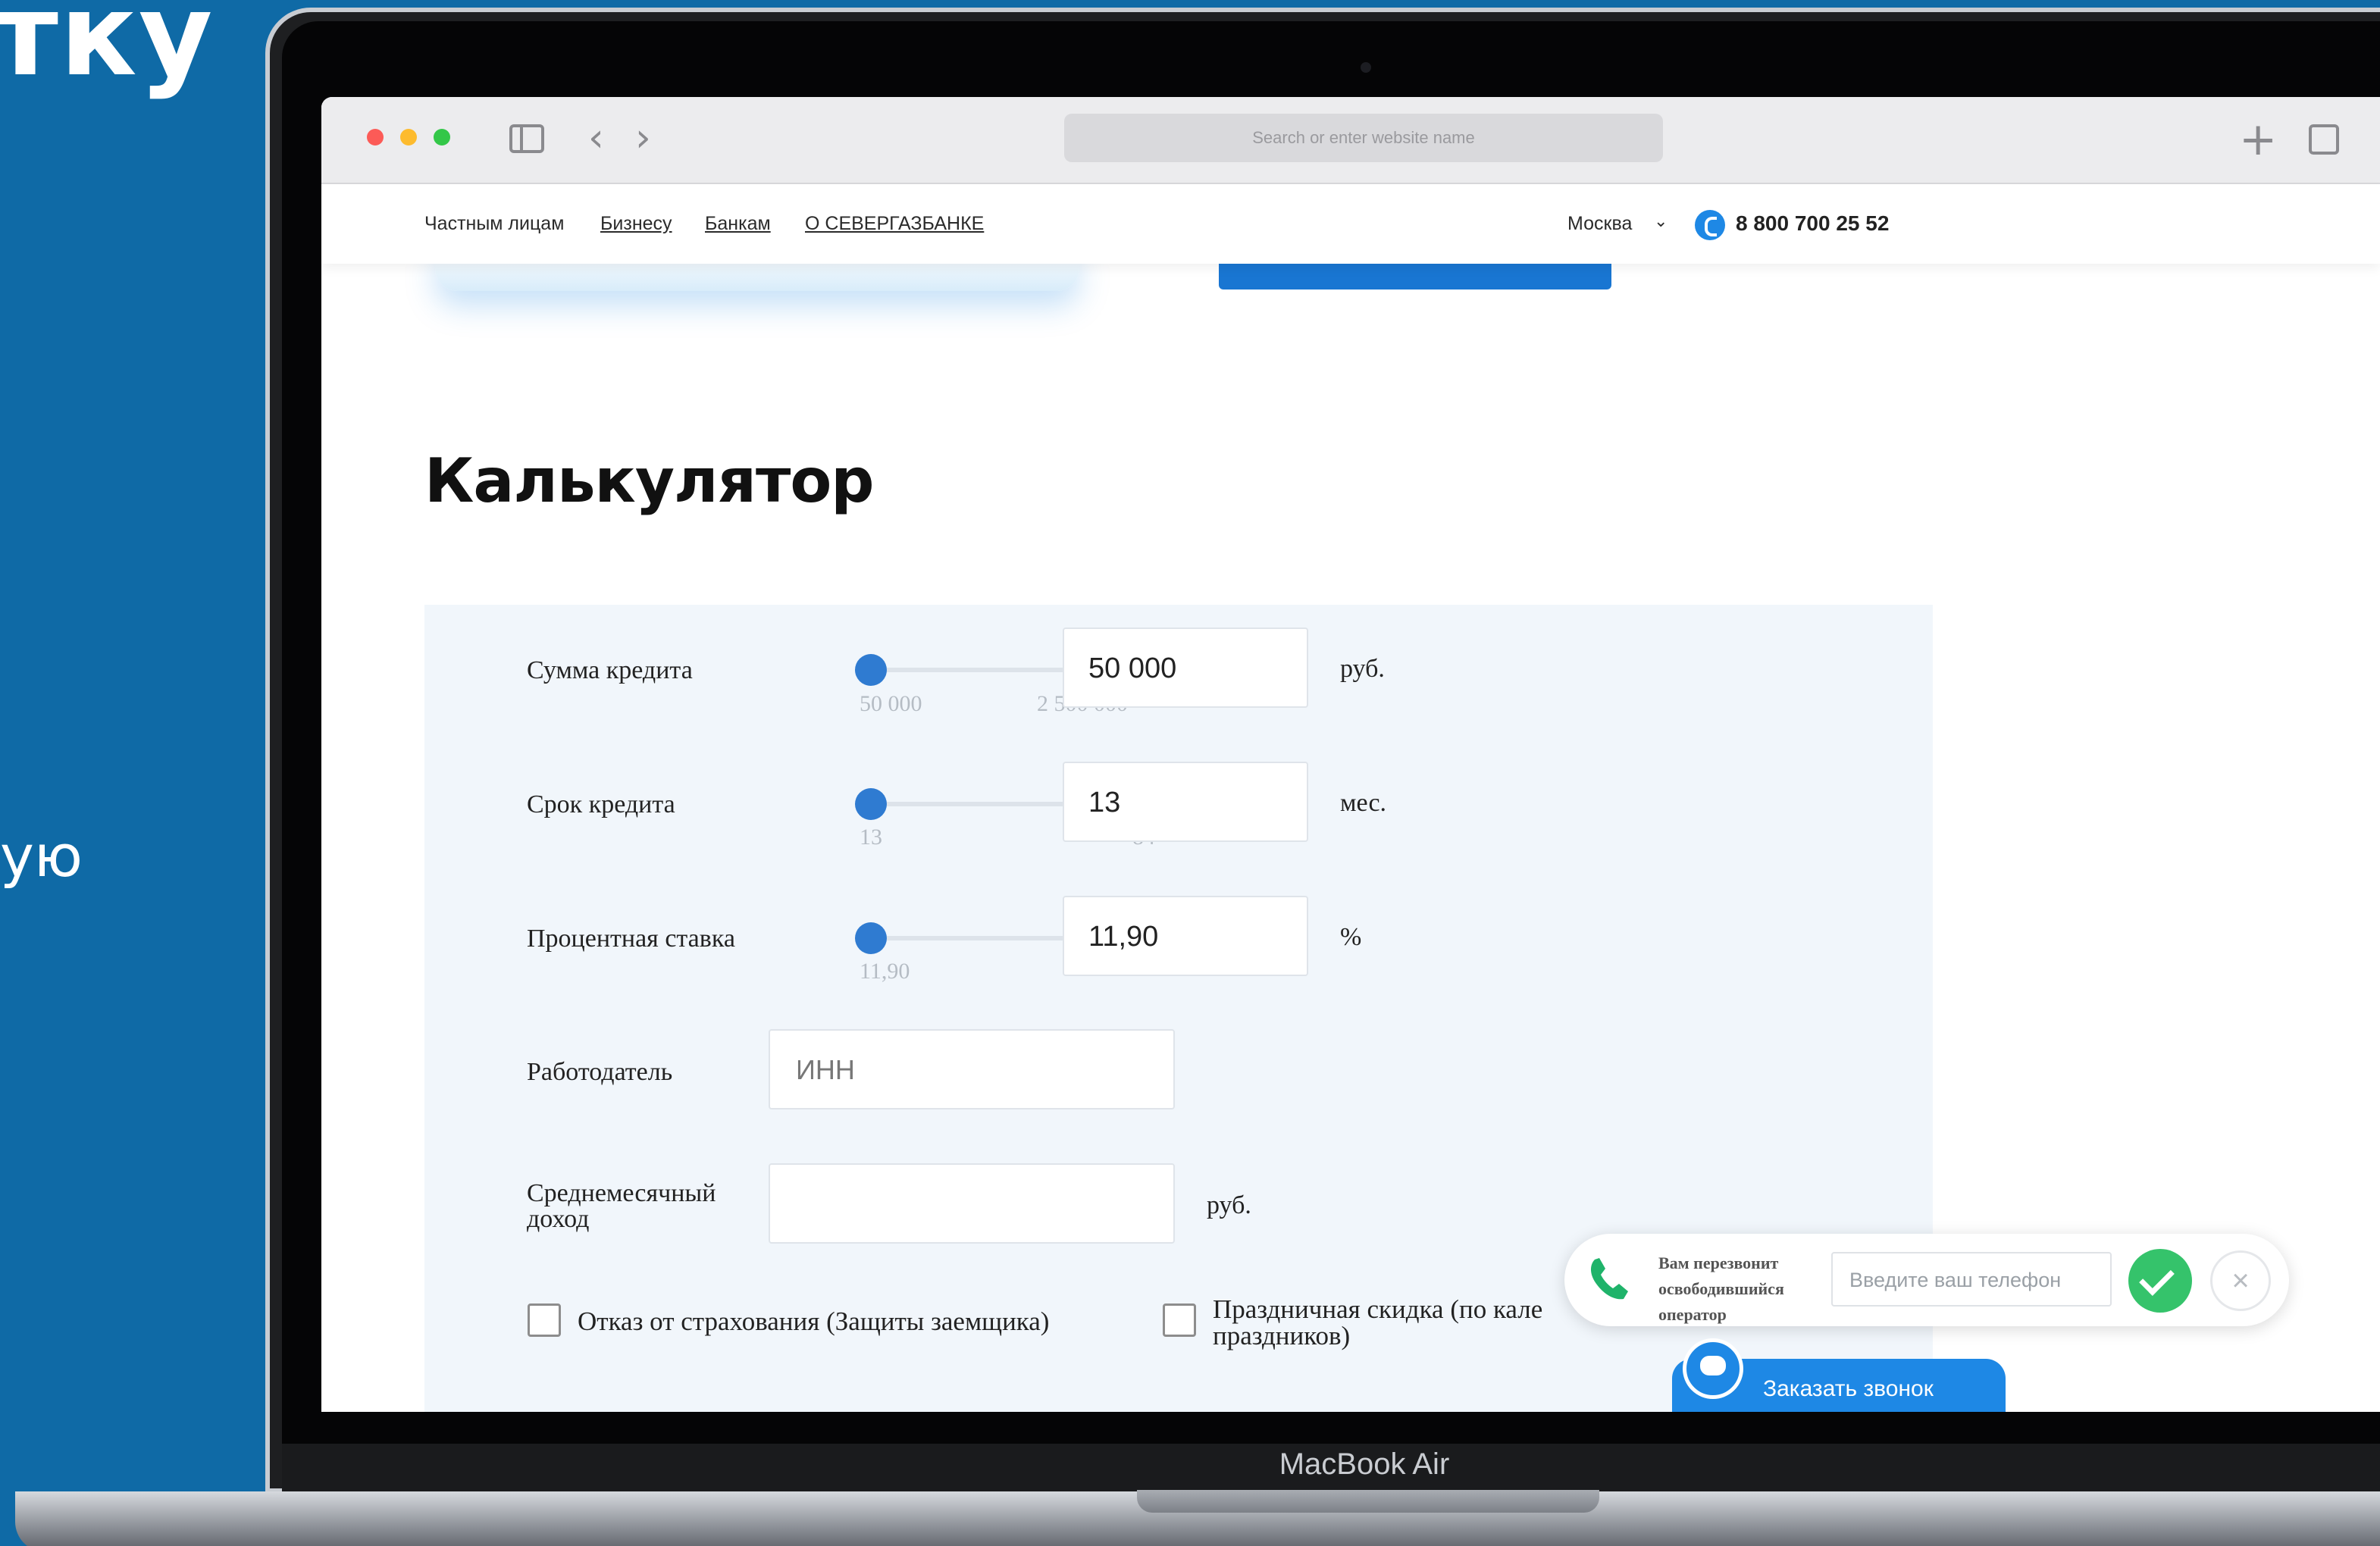 This screenshot has width=2380, height=1546. Describe the element at coordinates (891, 703) in the screenshot. I see `loan-amount-min: 50 000` at that location.